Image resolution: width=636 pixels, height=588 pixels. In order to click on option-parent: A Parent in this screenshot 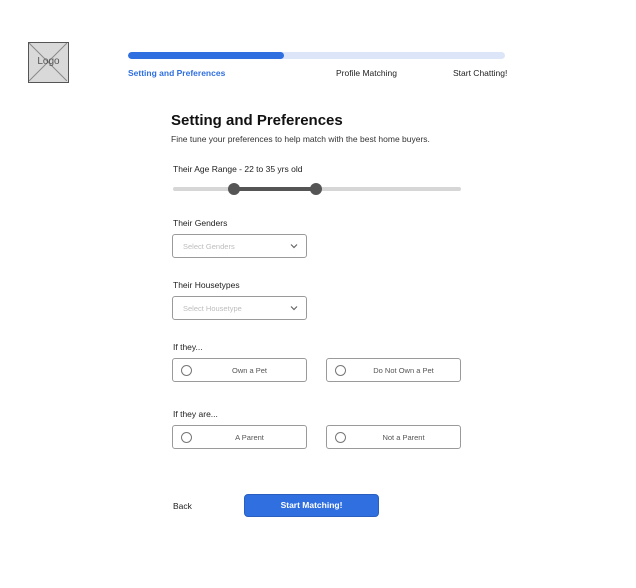, I will do `click(239, 437)`.